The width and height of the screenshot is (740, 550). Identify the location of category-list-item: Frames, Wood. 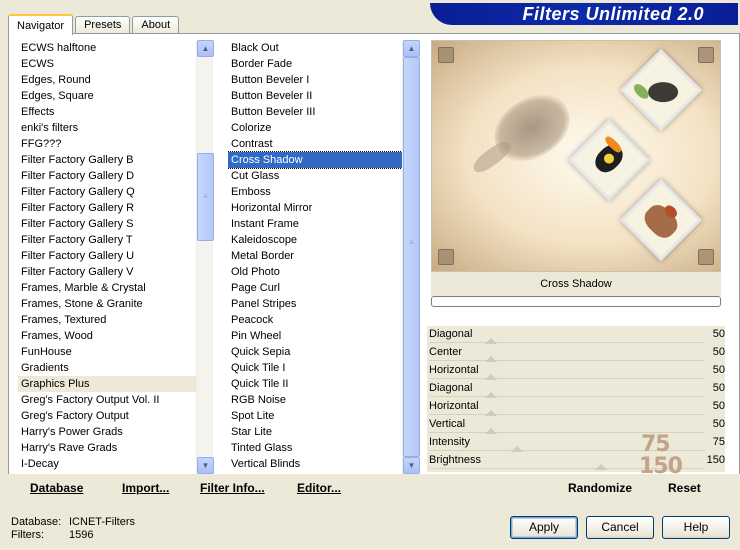
(107, 336).